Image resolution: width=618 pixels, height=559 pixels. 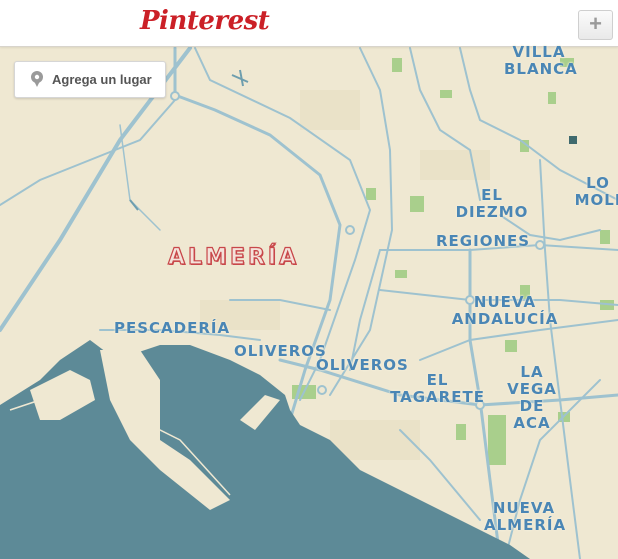 What do you see at coordinates (483, 241) in the screenshot?
I see `place-label-regiones: REGIONES` at bounding box center [483, 241].